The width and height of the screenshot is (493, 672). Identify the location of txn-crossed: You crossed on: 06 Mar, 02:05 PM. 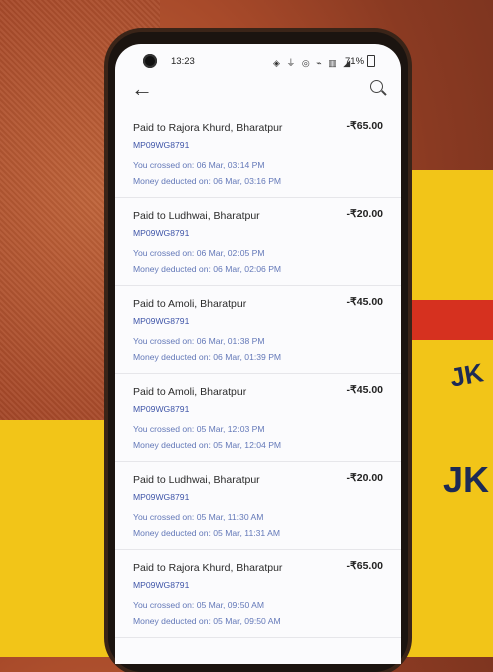
(199, 253).